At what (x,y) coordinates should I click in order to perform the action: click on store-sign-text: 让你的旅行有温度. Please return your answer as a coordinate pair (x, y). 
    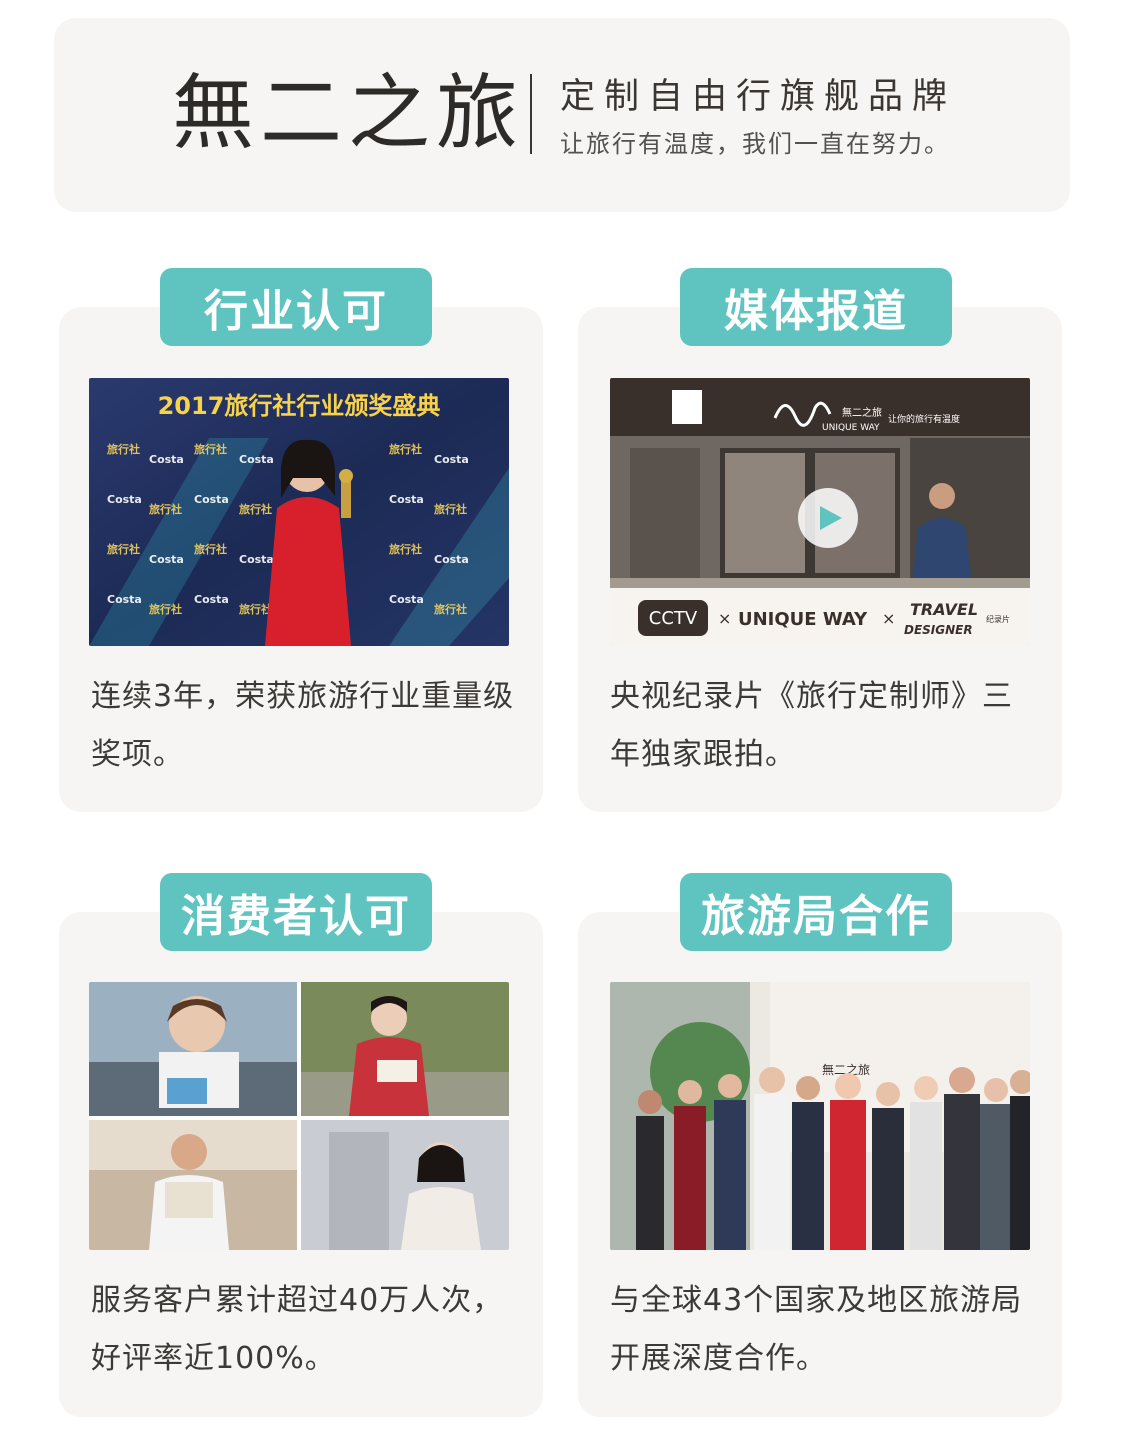
    Looking at the image, I should click on (924, 419).